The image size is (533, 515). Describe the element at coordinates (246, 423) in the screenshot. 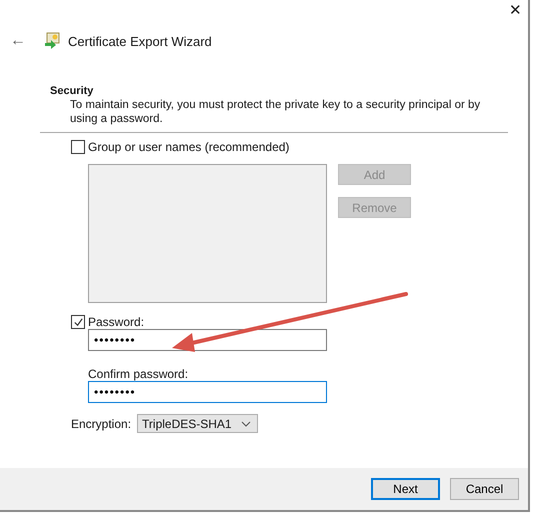

I see `chevron-down-icon` at that location.